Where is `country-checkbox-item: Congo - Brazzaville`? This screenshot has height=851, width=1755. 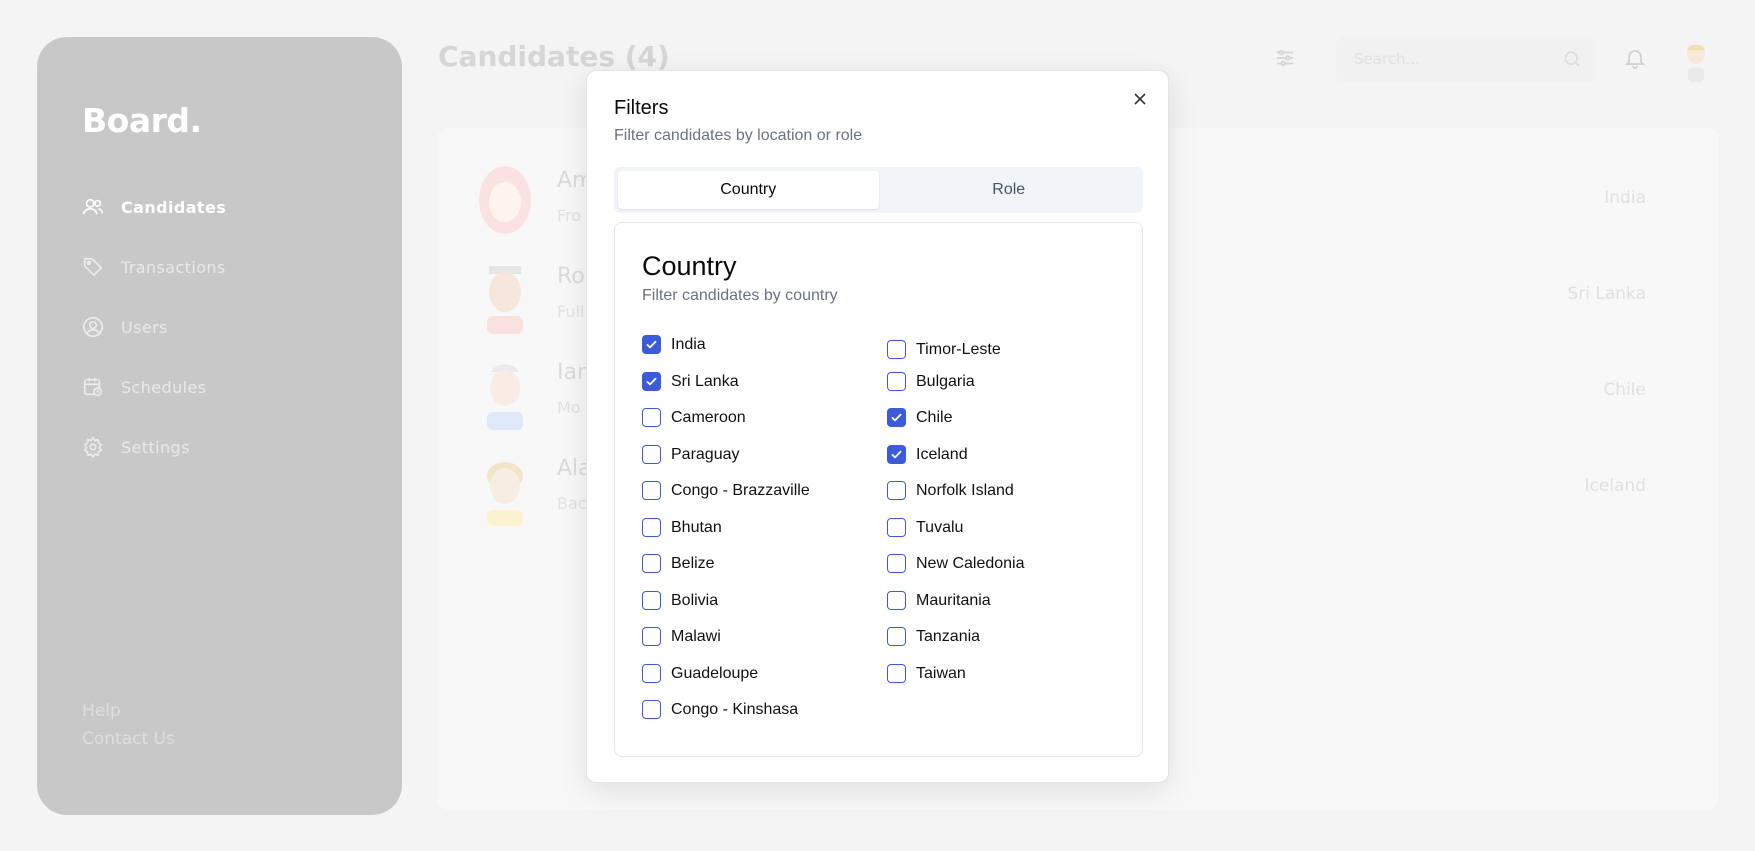 country-checkbox-item: Congo - Brazzaville is located at coordinates (726, 490).